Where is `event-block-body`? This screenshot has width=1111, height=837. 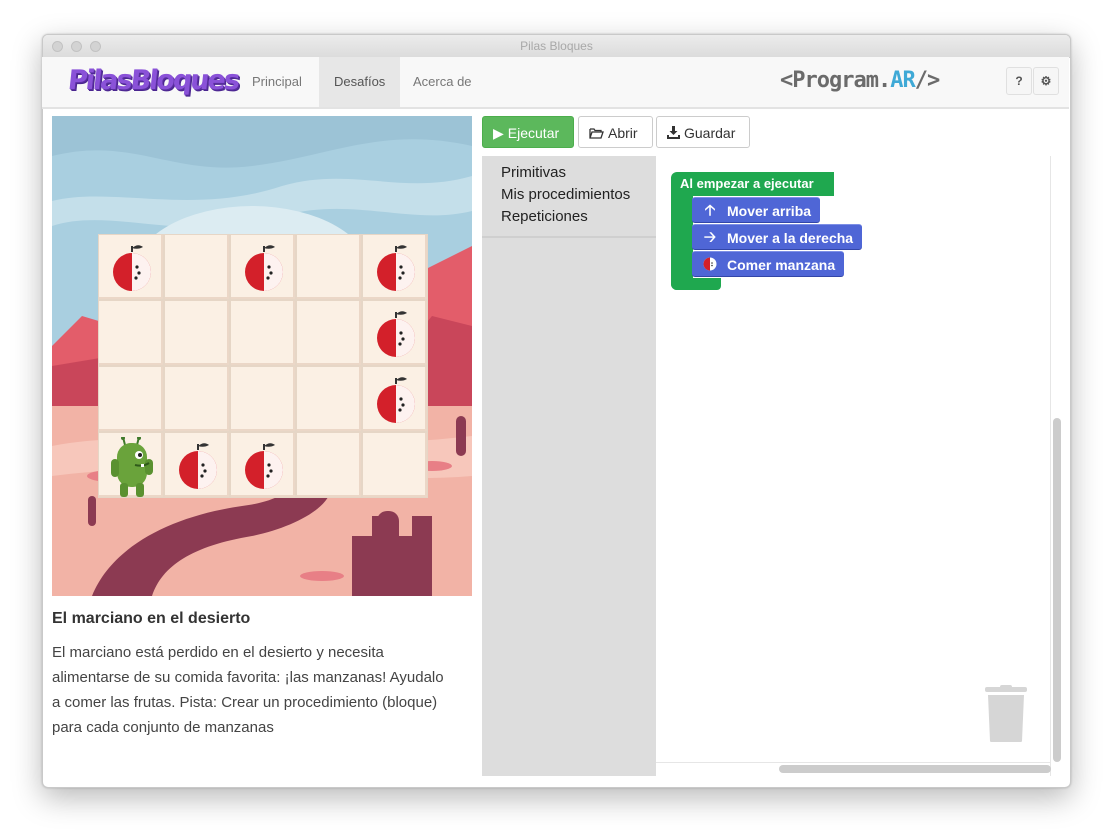
event-block-body is located at coordinates (682, 242).